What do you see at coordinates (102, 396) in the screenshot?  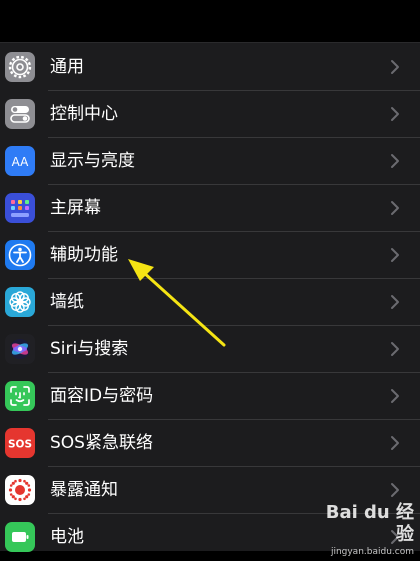 I see `settings-row-label: 面容ID与密码` at bounding box center [102, 396].